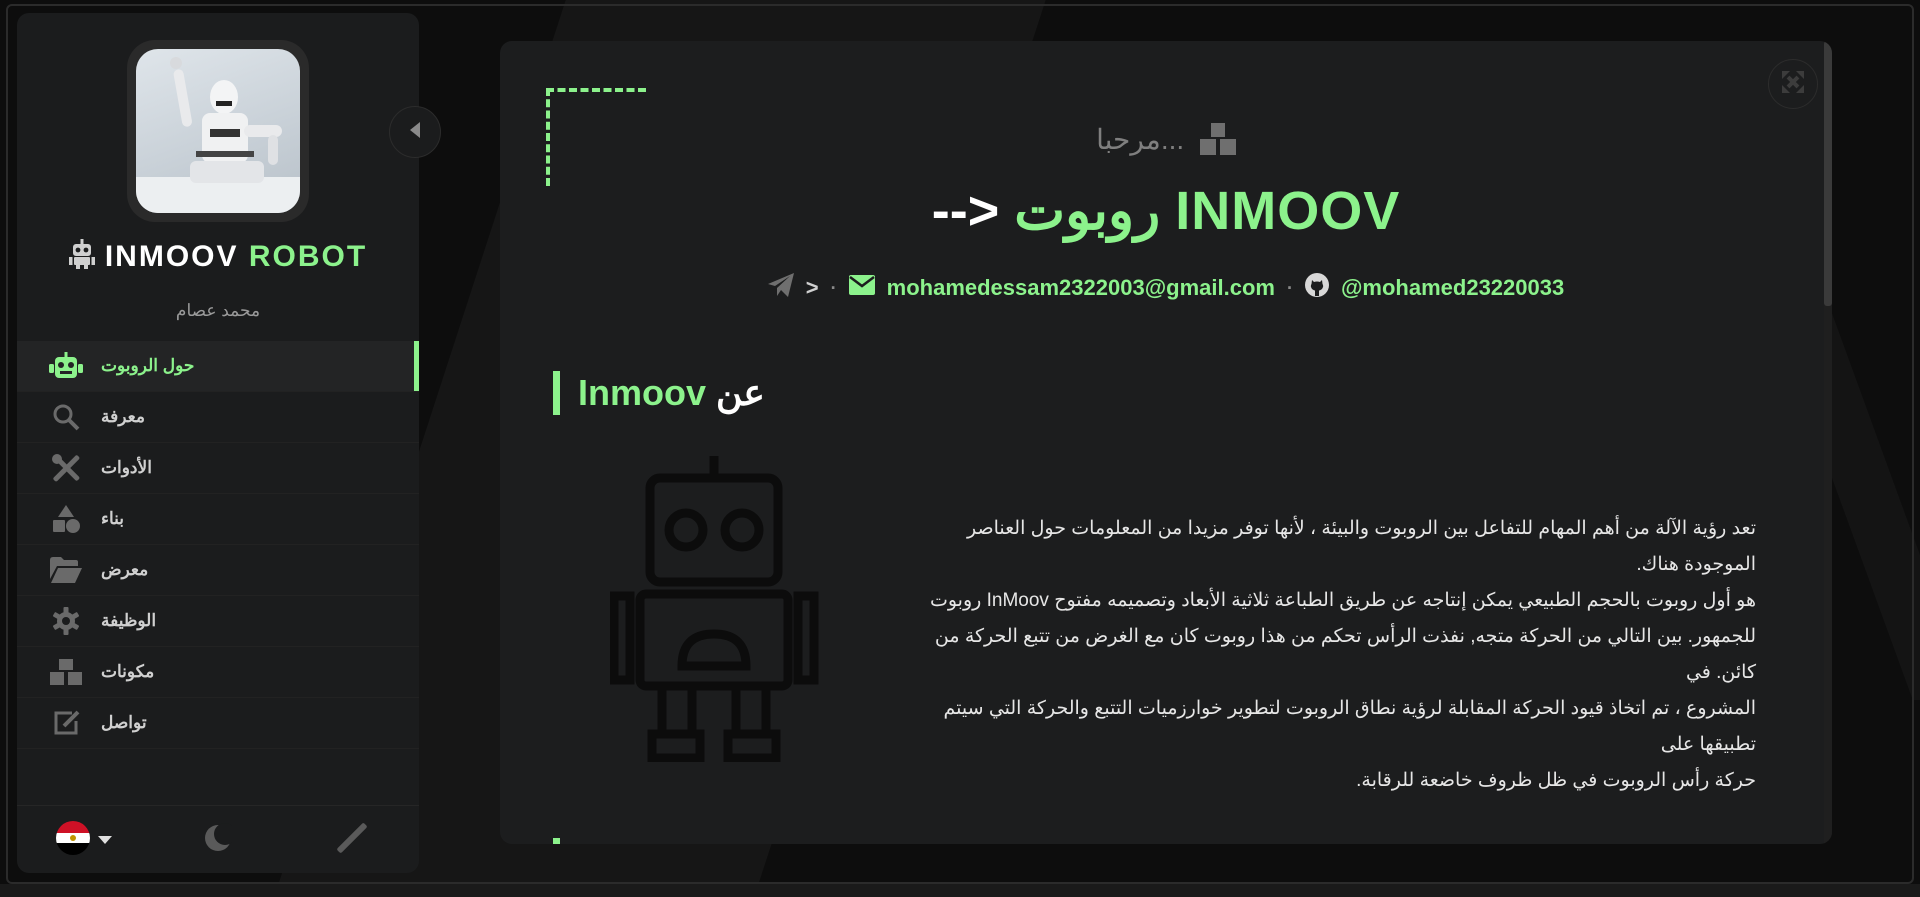 This screenshot has height=897, width=1920. What do you see at coordinates (129, 620) in the screenshot?
I see `sidebar-item-label: الوظيفة` at bounding box center [129, 620].